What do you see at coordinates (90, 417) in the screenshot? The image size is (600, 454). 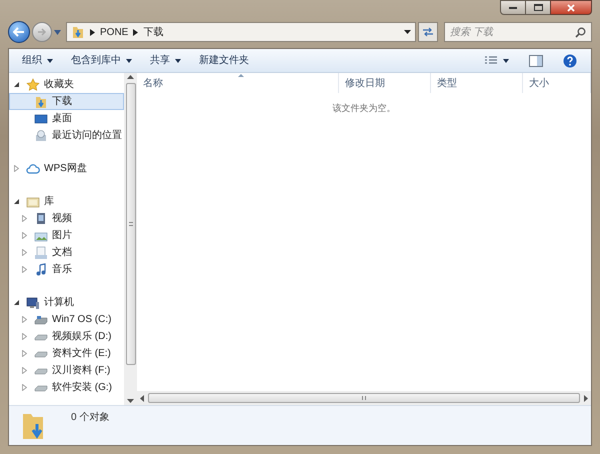 I see `item-count: 0 个对象` at bounding box center [90, 417].